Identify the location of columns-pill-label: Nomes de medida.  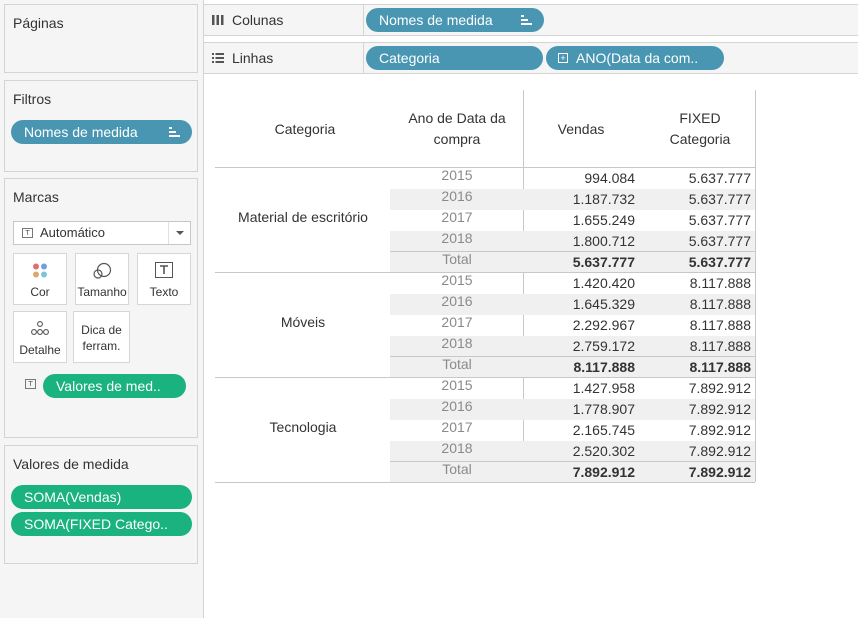
(436, 20).